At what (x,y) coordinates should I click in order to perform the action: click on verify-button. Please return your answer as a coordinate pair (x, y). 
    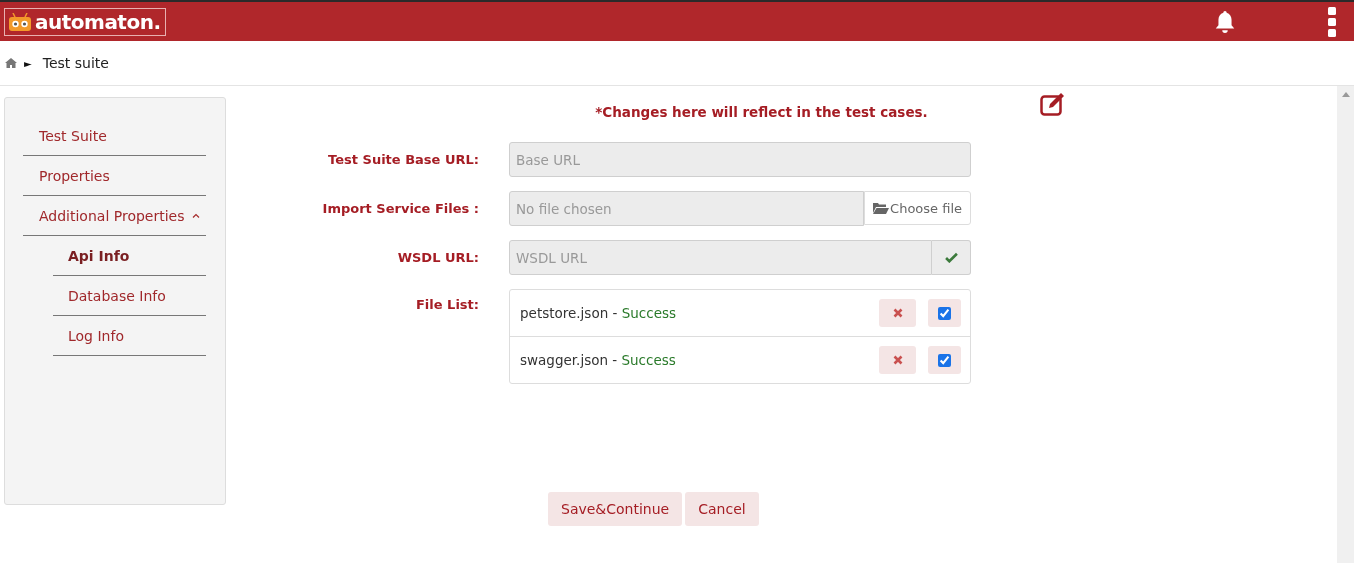
    Looking at the image, I should click on (951, 257).